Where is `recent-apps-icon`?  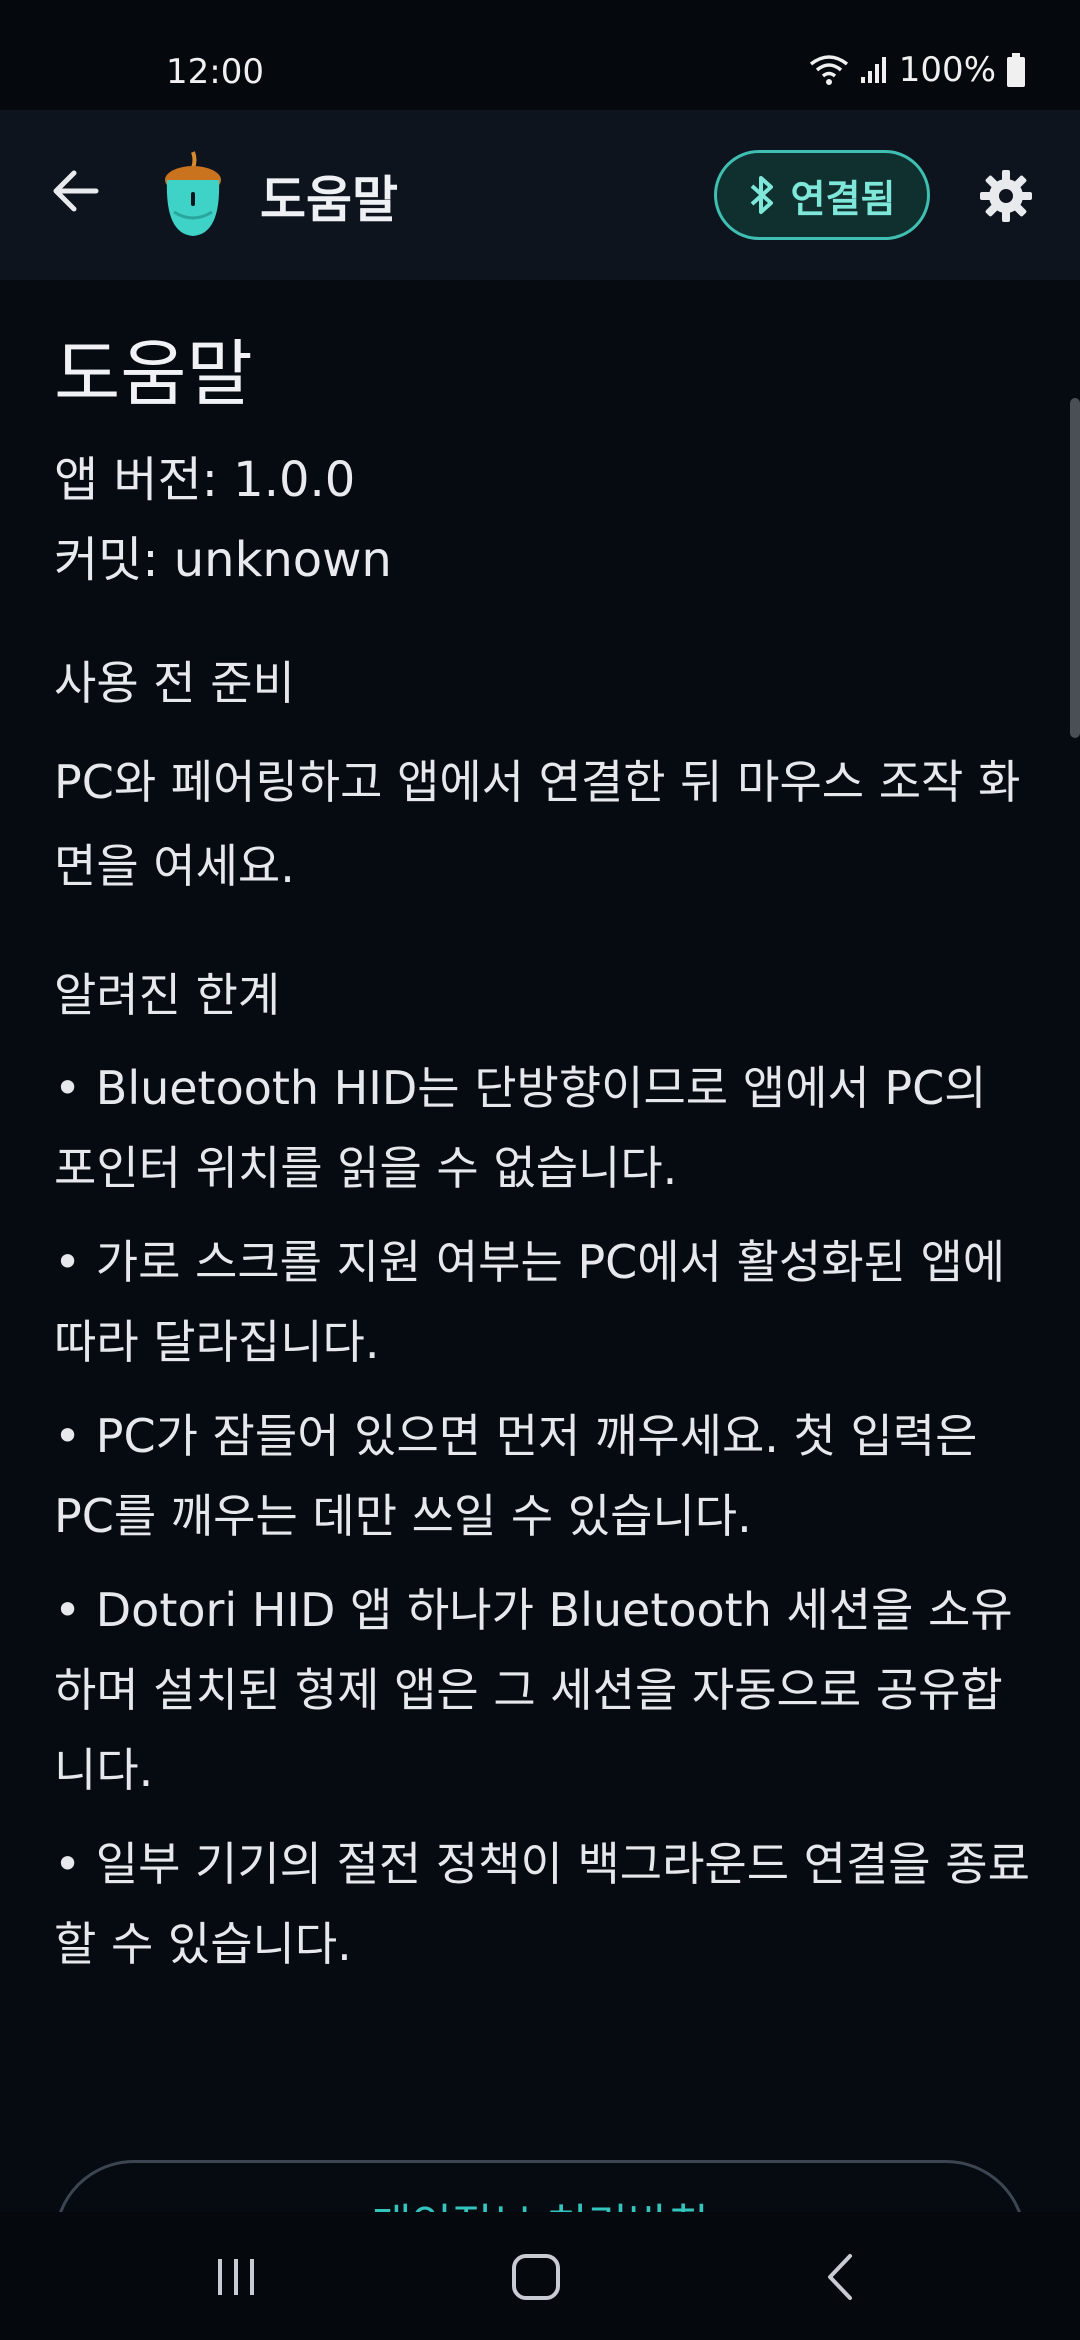
recent-apps-icon is located at coordinates (236, 2277).